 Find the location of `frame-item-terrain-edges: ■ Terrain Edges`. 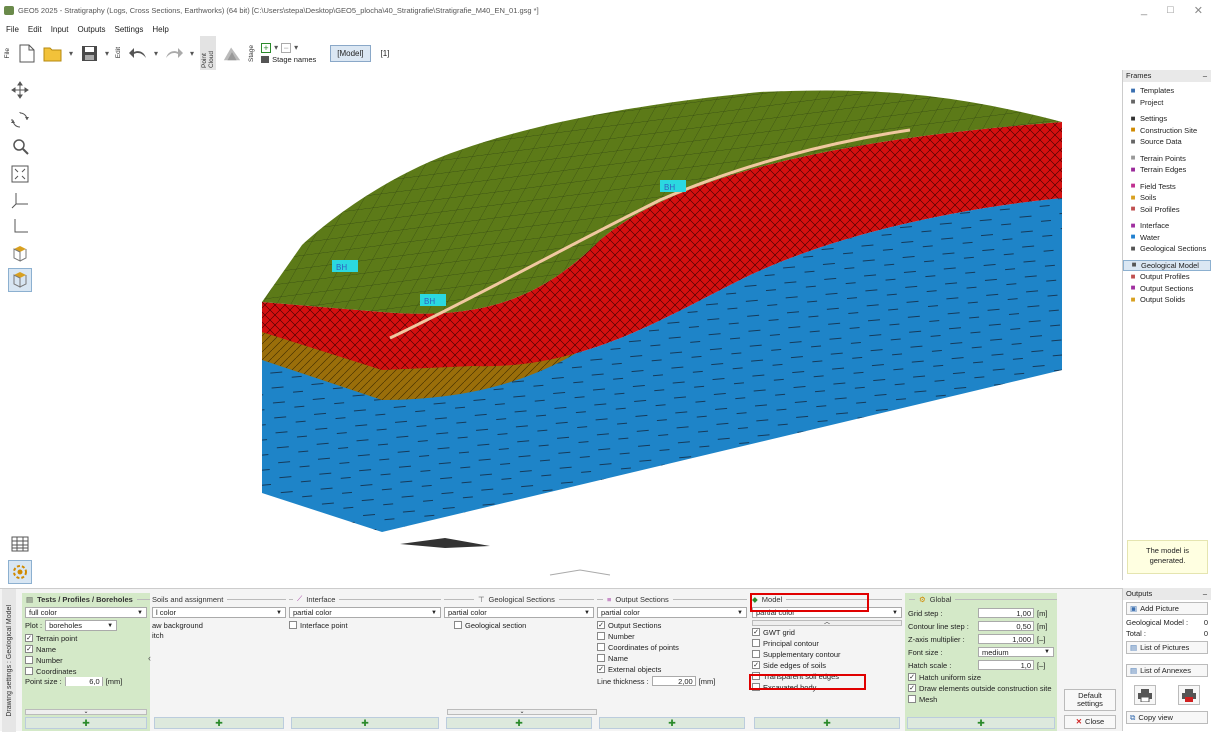

frame-item-terrain-edges: ■ Terrain Edges is located at coordinates (1167, 170).